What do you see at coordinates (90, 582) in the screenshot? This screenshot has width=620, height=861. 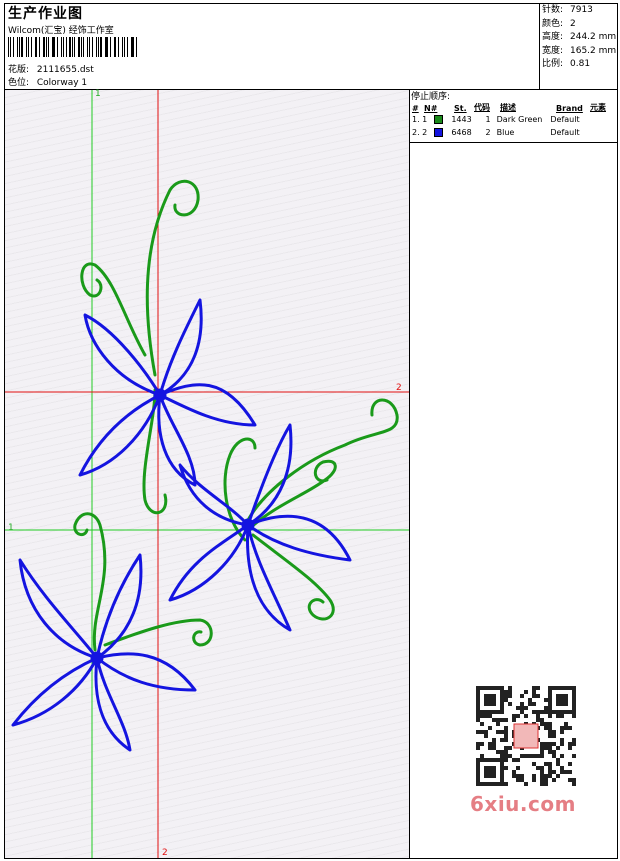 I see `stem-left-up` at bounding box center [90, 582].